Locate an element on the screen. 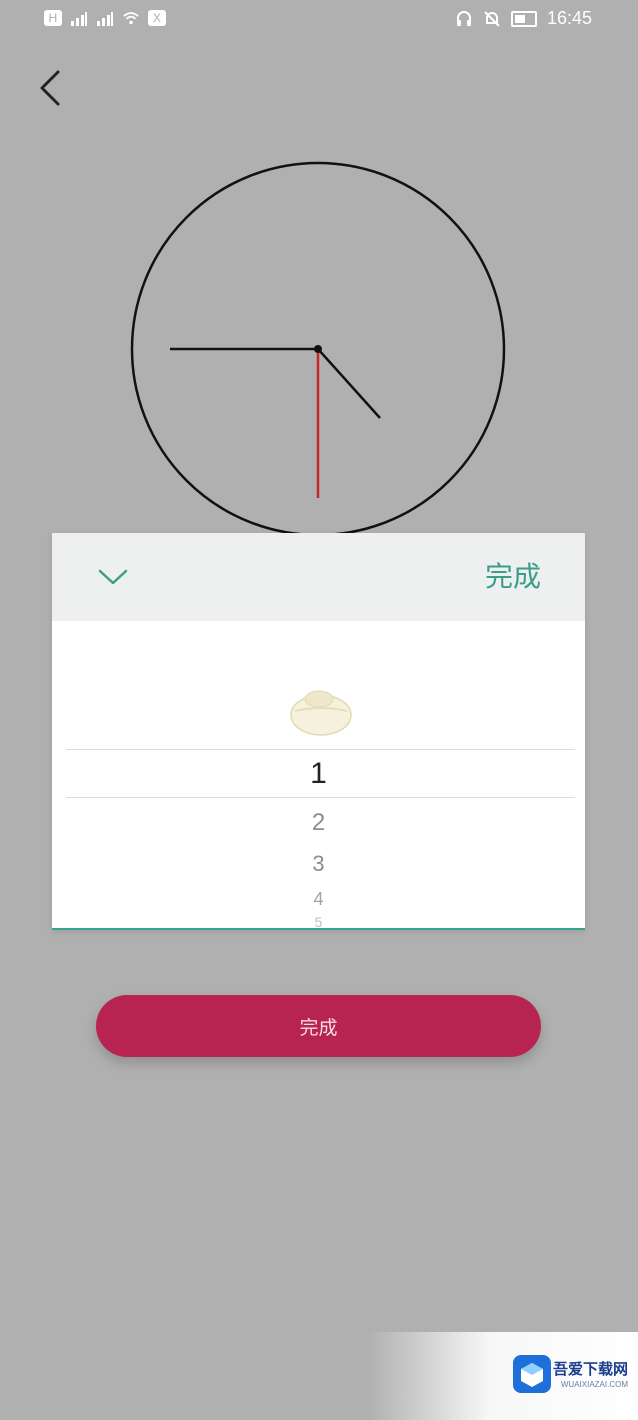 This screenshot has height=1420, width=638. chevron-left-icon is located at coordinates (50, 88).